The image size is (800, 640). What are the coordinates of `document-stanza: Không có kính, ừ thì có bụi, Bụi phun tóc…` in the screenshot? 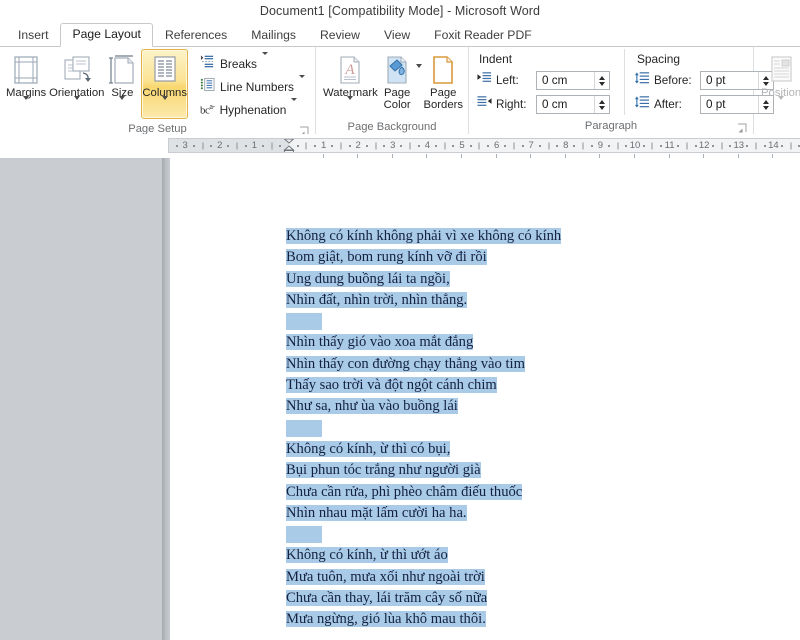 It's located at (496, 481).